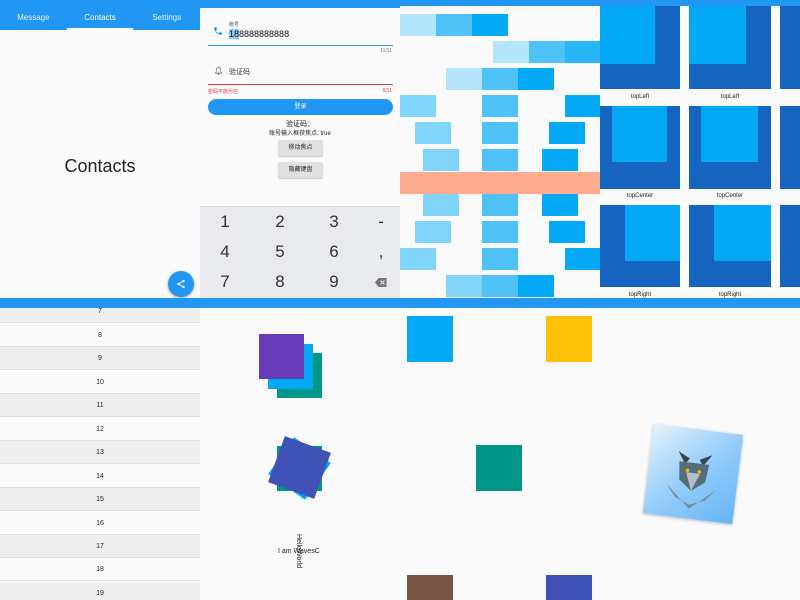 The image size is (800, 600). What do you see at coordinates (378, 252) in the screenshot?
I see `key-comma: ,` at bounding box center [378, 252].